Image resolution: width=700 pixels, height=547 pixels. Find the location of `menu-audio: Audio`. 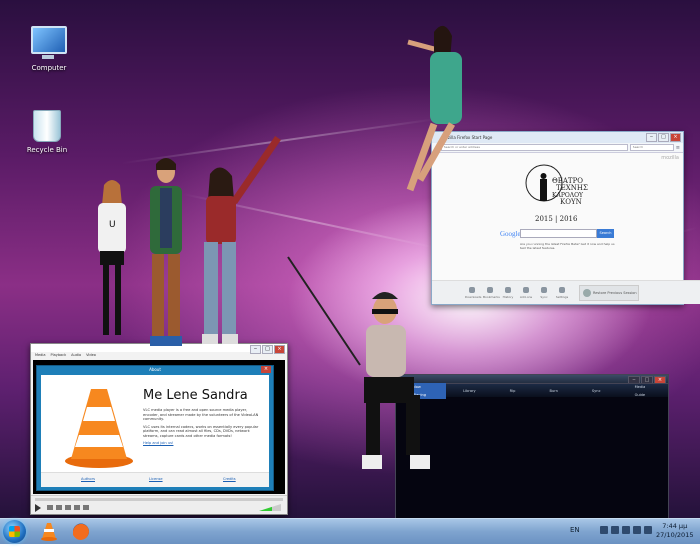

menu-audio: Audio is located at coordinates (76, 355).